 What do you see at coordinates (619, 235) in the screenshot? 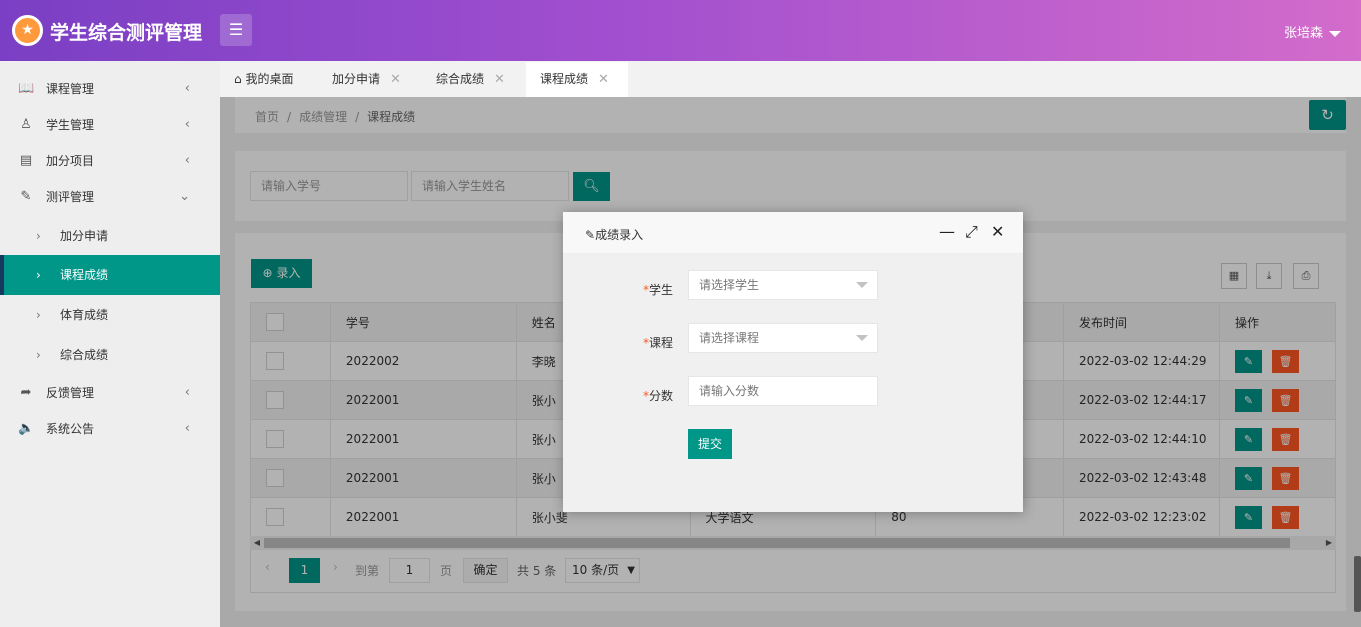
I see `dialog-title-text: 成绩录入` at bounding box center [619, 235].